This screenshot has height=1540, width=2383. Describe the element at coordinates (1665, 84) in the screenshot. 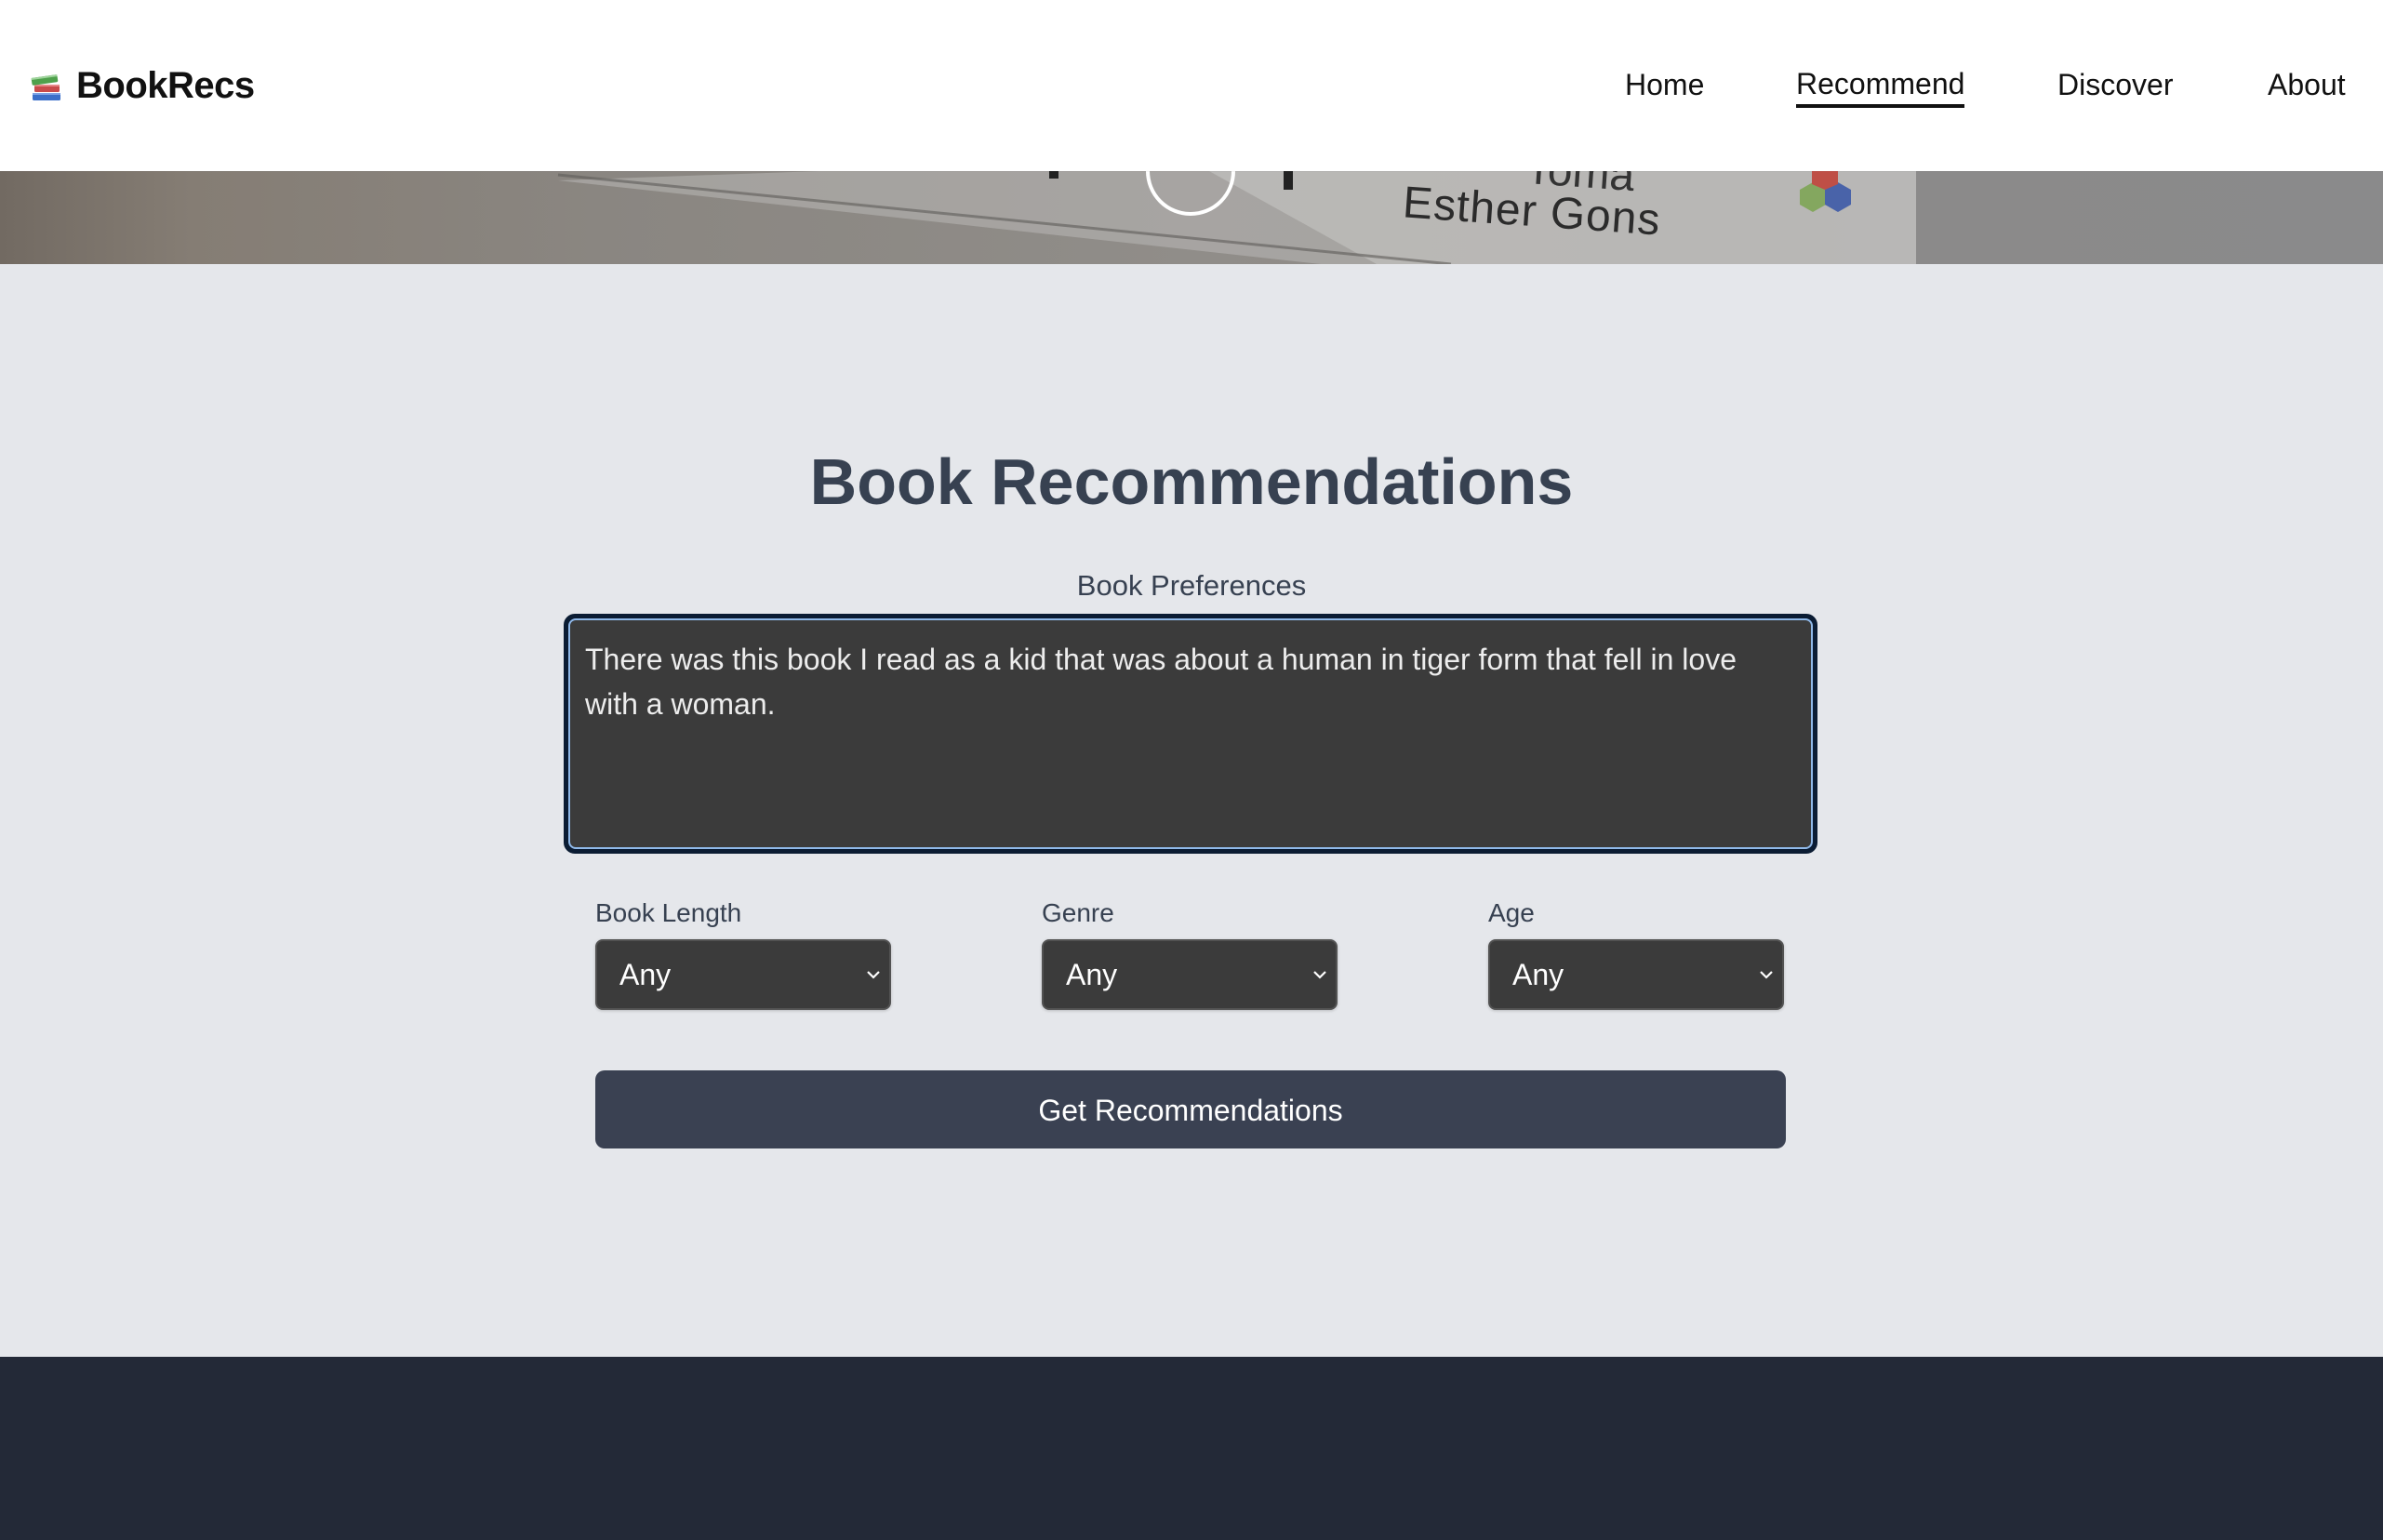

I see `nav-home: Home` at that location.